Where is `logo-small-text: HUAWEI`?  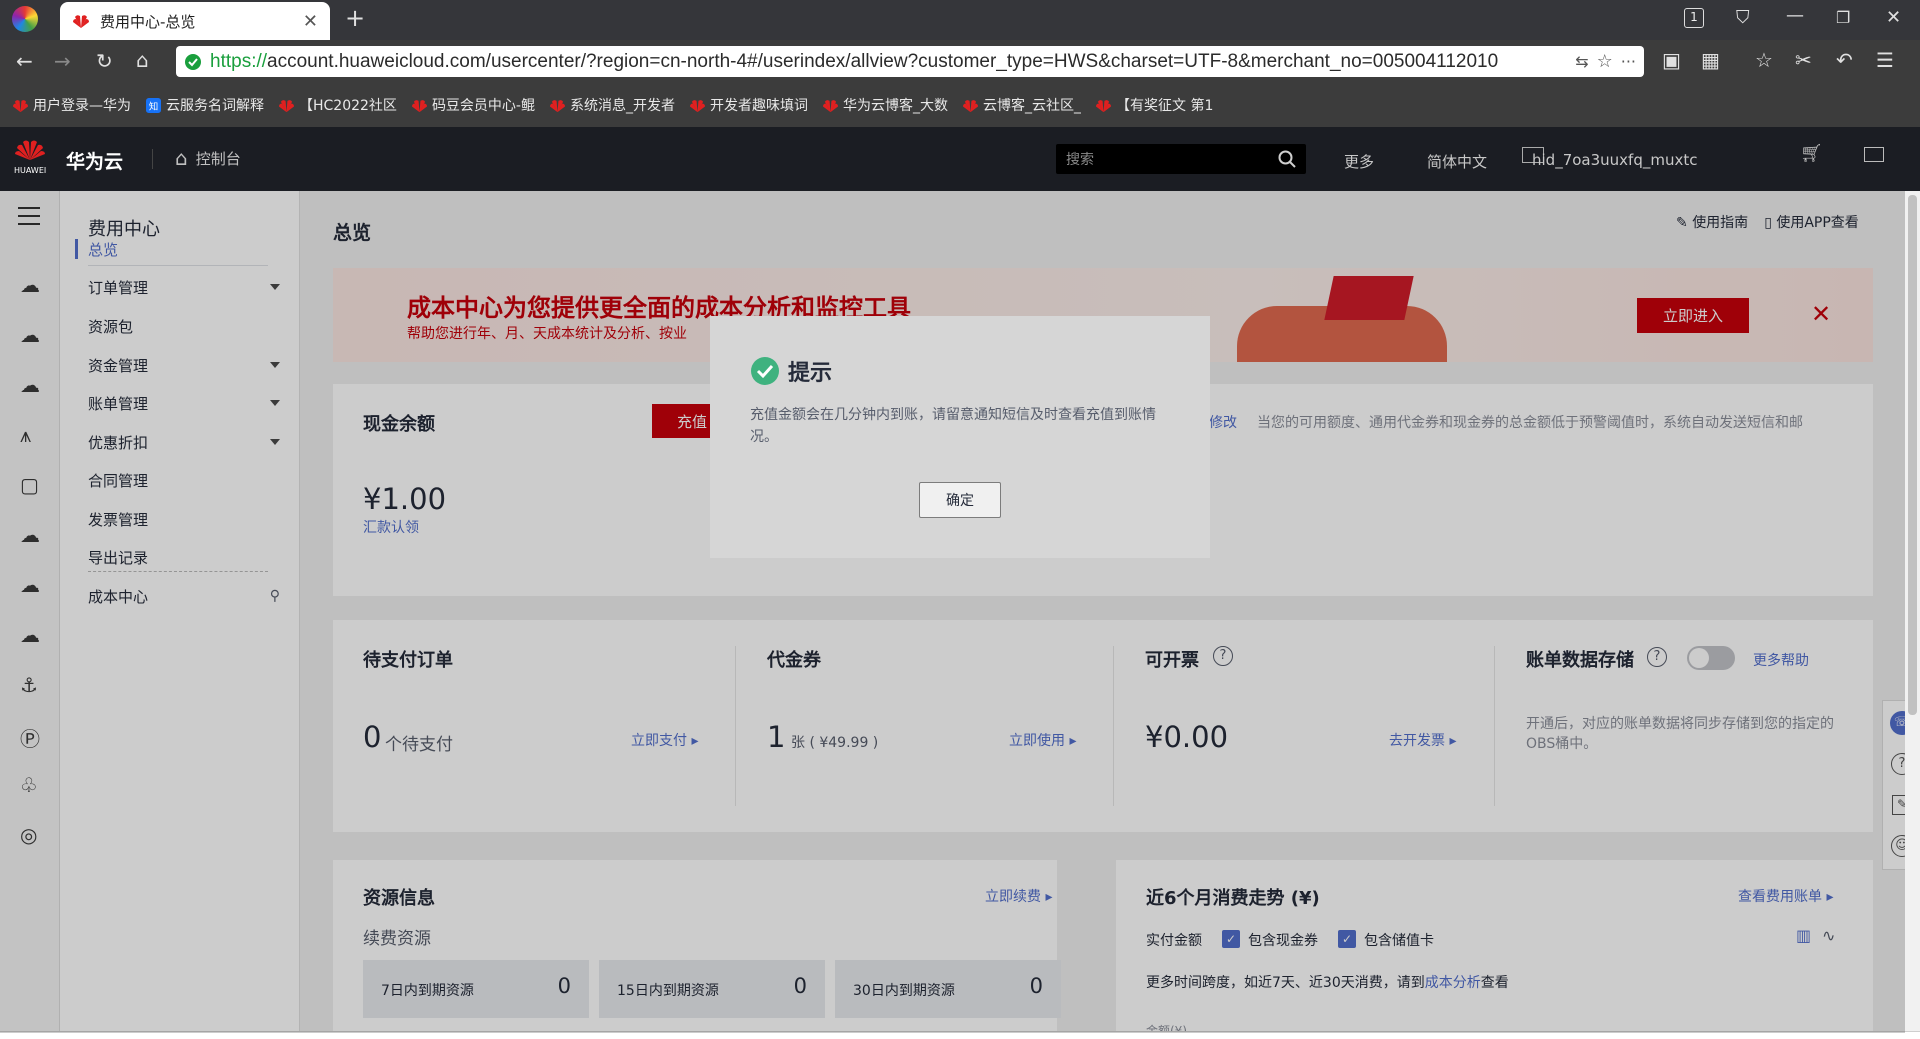 logo-small-text: HUAWEI is located at coordinates (30, 170).